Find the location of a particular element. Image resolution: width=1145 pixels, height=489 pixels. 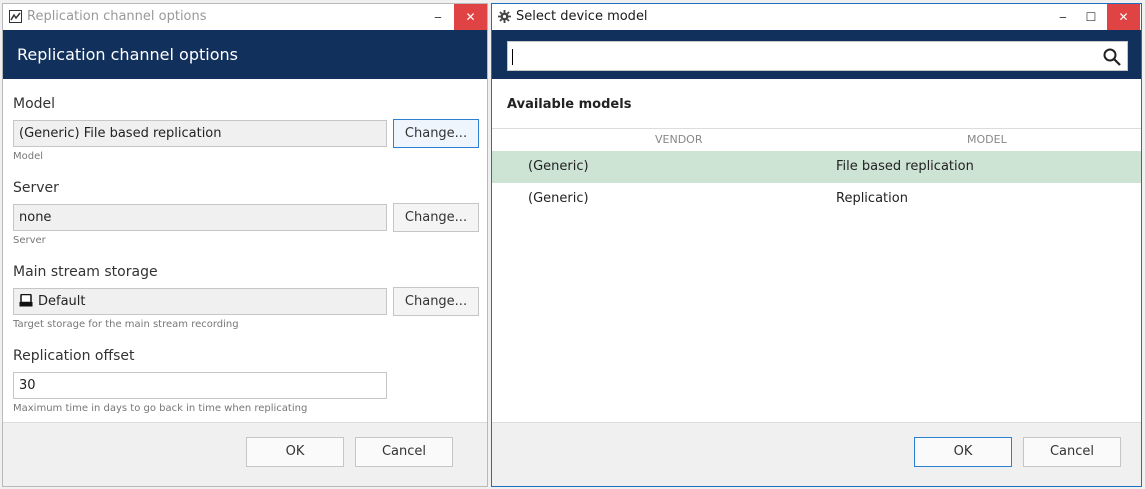

storage-label: Main stream storage is located at coordinates (85, 272).